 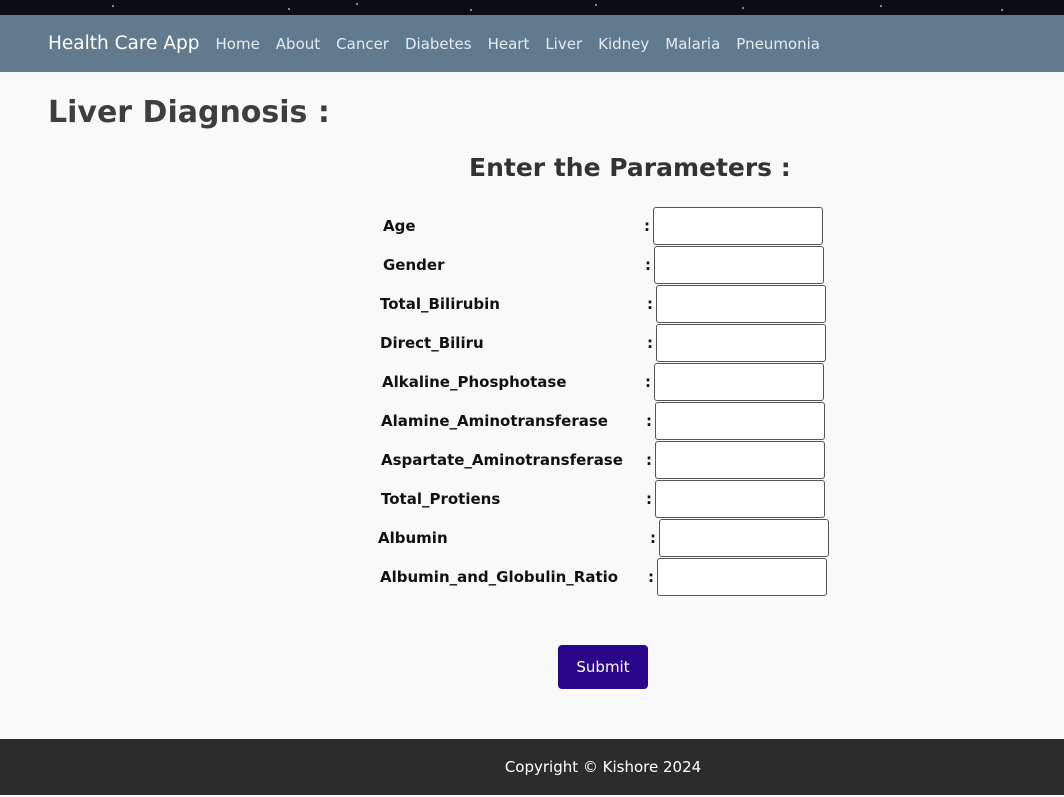 I want to click on gender-input, so click(x=739, y=265).